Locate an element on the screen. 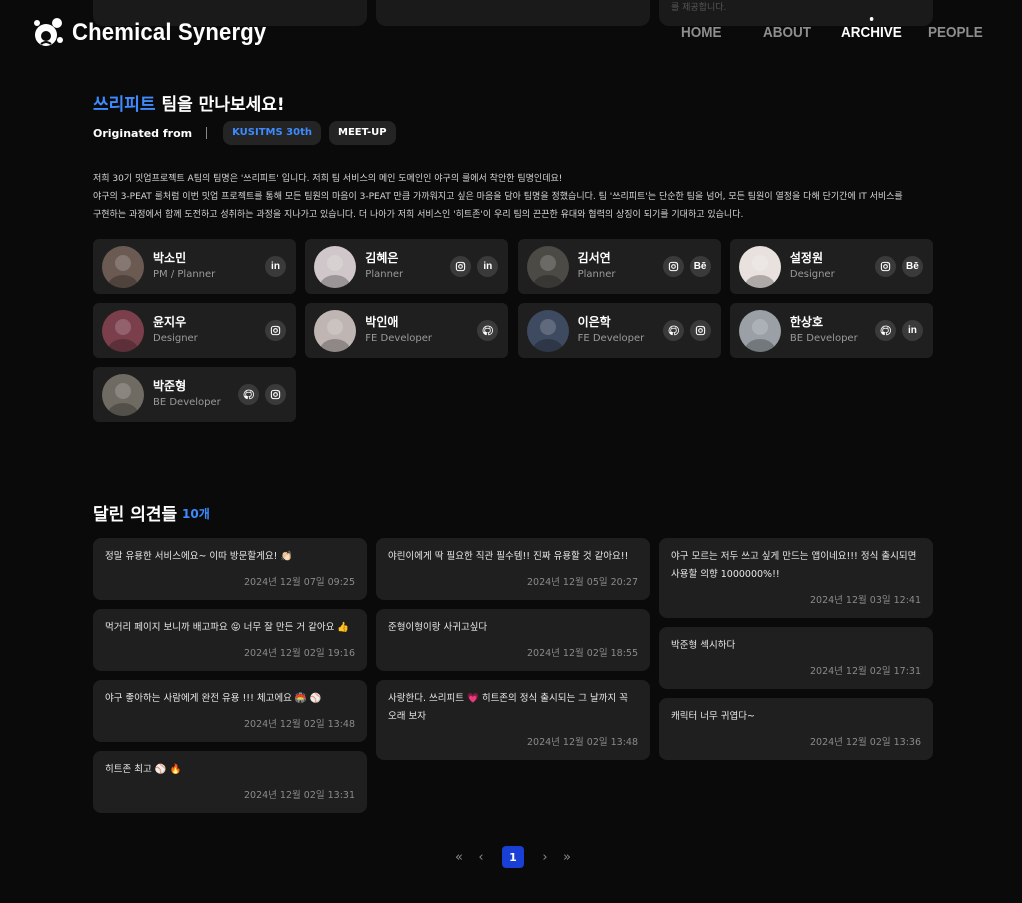  member-name: 박인애 is located at coordinates (382, 322).